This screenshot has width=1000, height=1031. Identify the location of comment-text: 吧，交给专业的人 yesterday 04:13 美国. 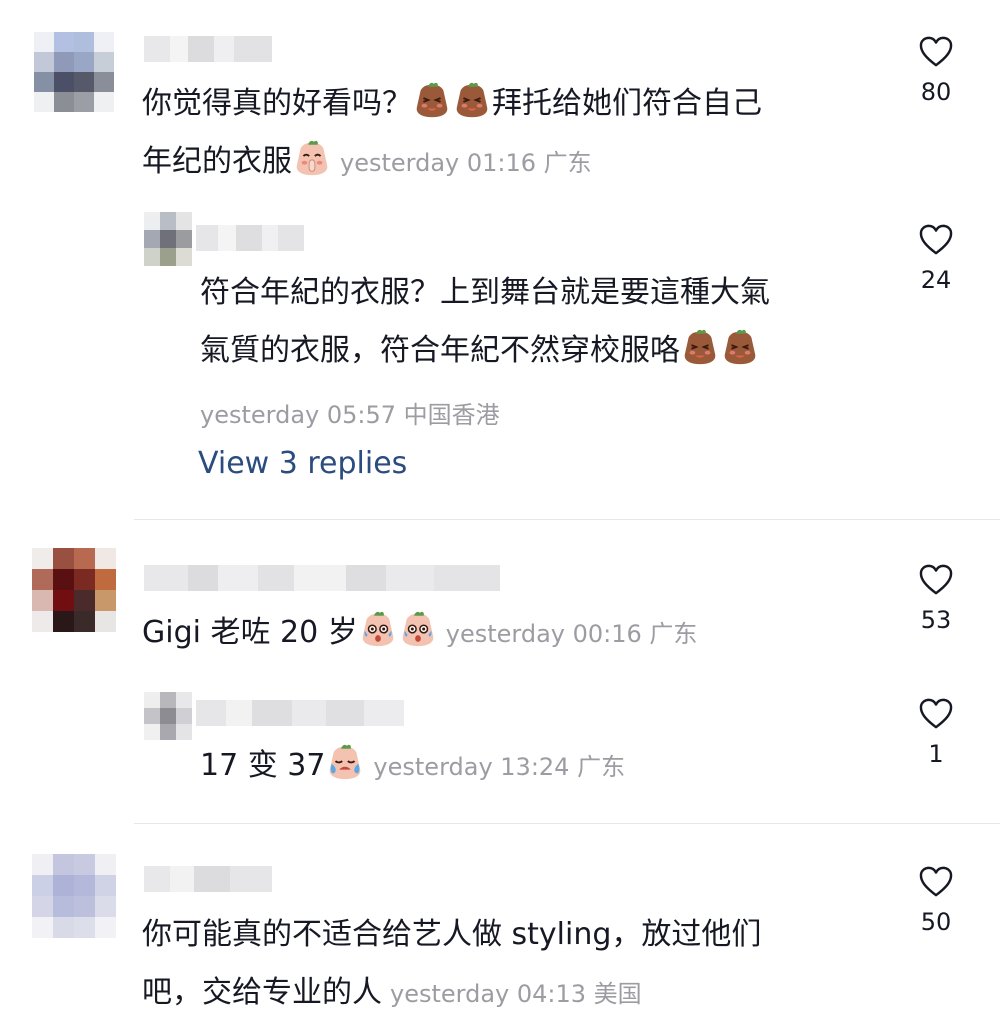
(392, 993).